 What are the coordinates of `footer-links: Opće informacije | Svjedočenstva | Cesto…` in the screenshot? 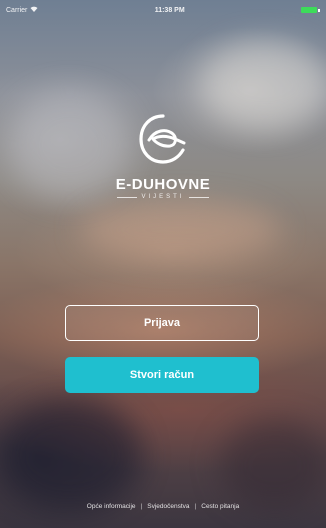 It's located at (163, 506).